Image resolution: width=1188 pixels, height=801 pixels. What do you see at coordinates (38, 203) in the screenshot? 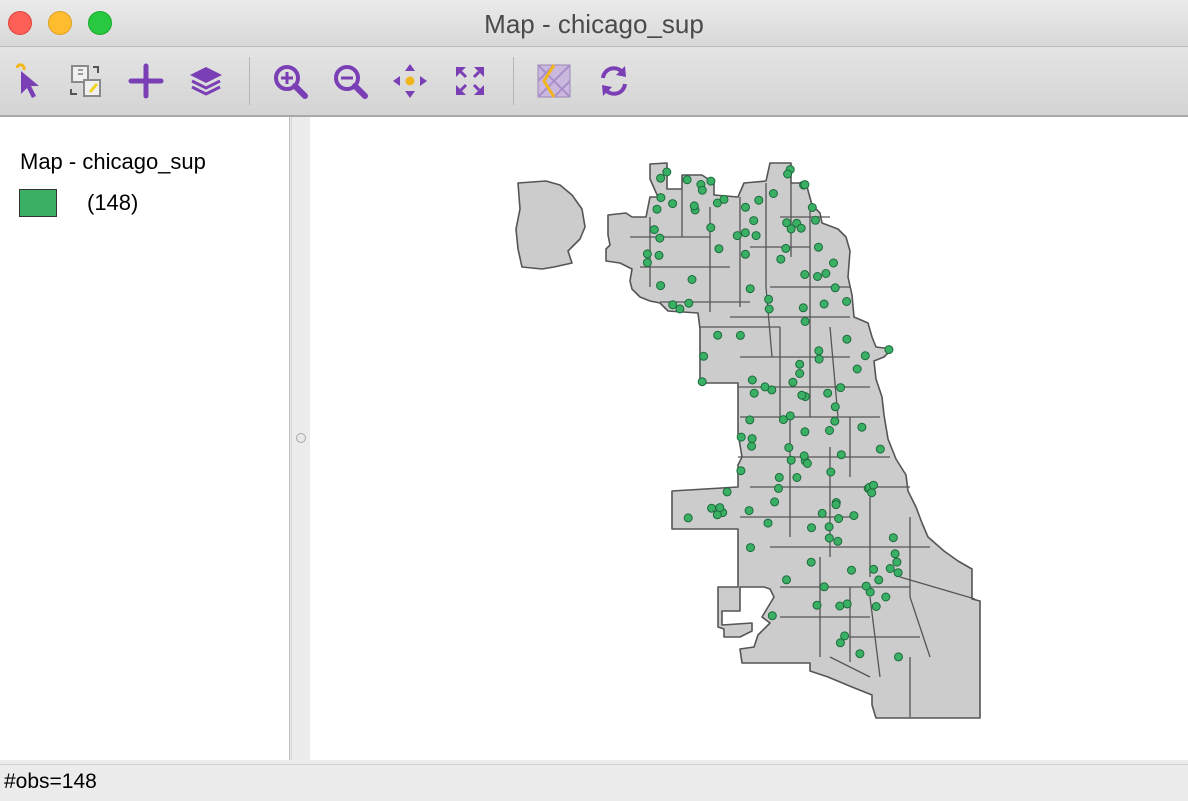
I see `legend-swatch` at bounding box center [38, 203].